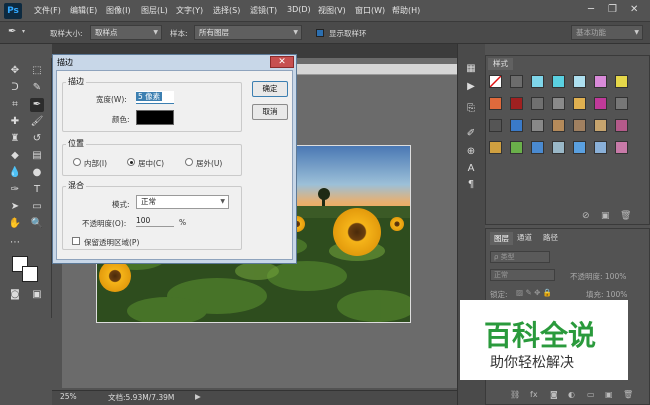 Image resolution: width=650 pixels, height=405 pixels. What do you see at coordinates (37, 207) in the screenshot?
I see `shape-tool-icon: ▭` at bounding box center [37, 207].